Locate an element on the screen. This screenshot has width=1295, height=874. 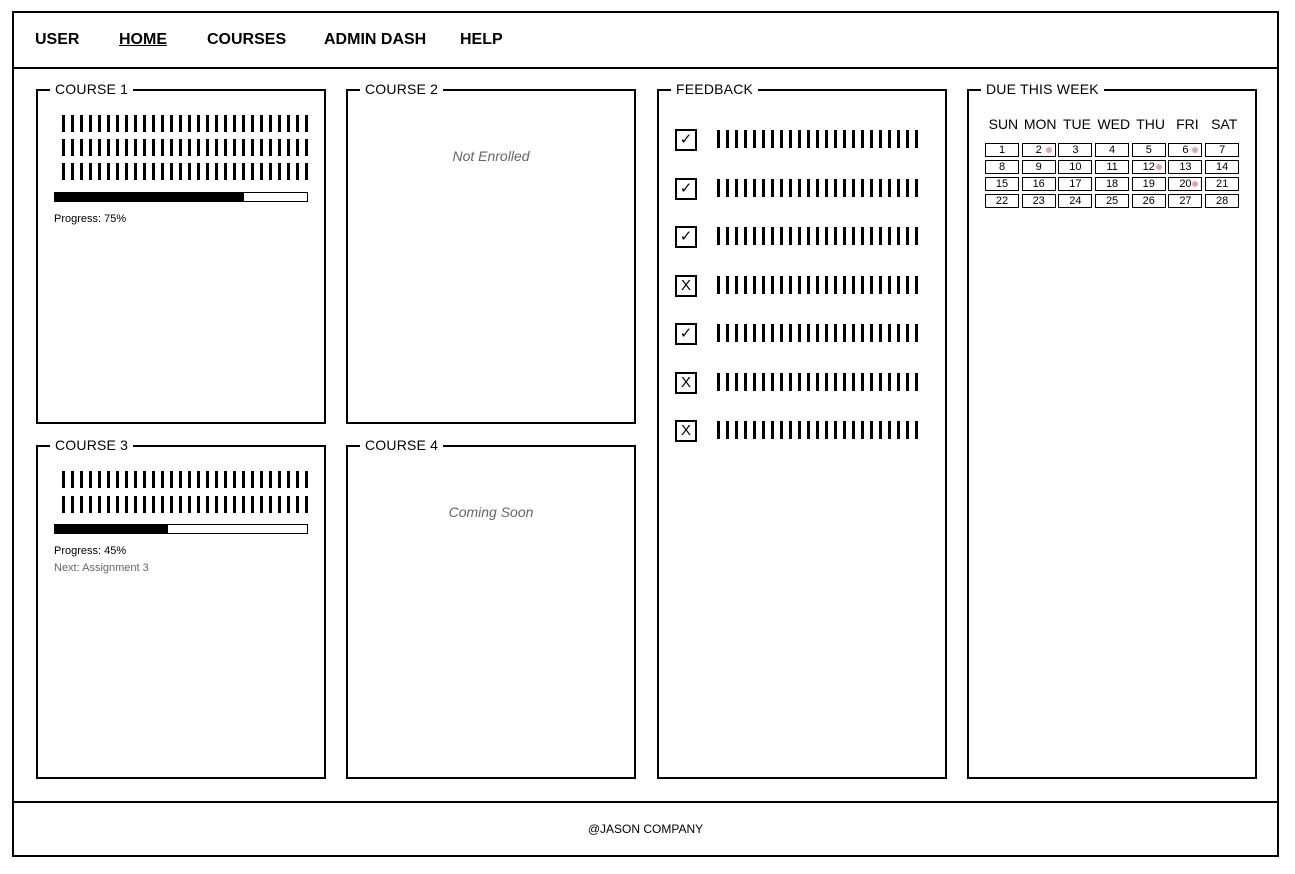
nav-home: HOME is located at coordinates (143, 40).